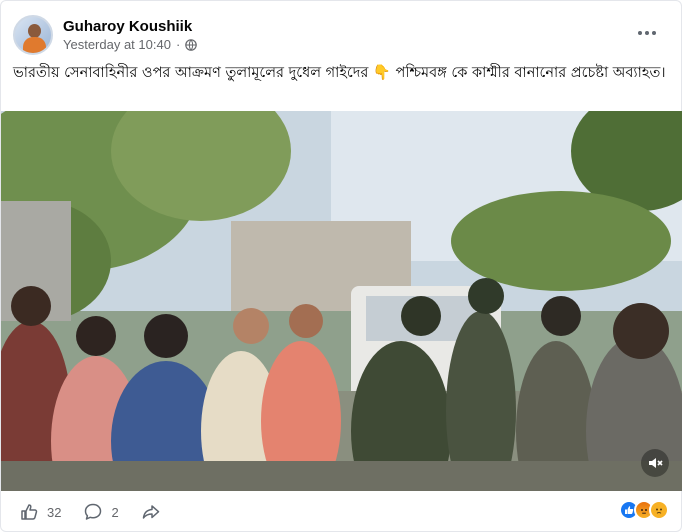  I want to click on author-name: Guharoy Koushiik, so click(130, 26).